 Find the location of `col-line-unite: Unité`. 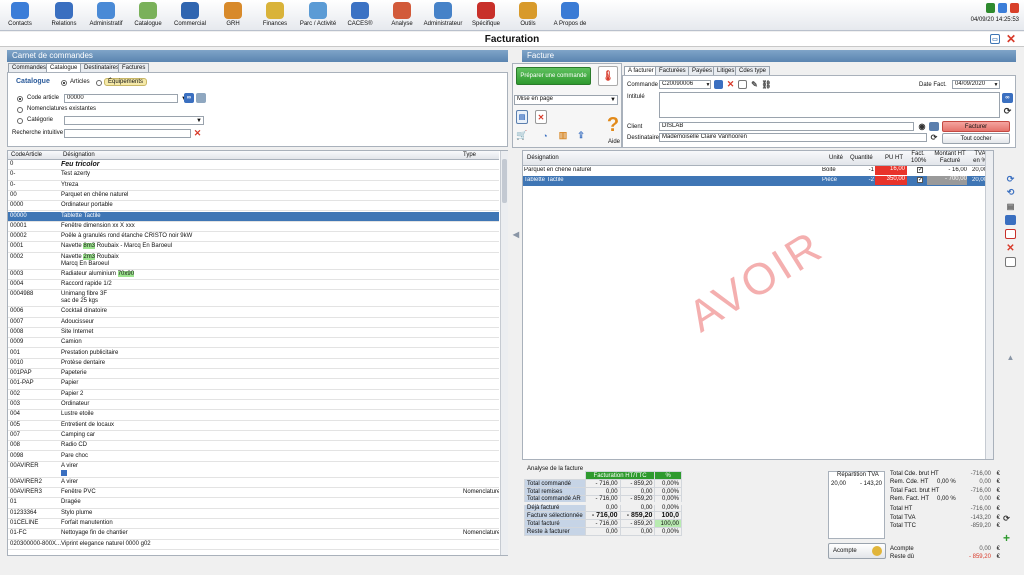

col-line-unite: Unité is located at coordinates (836, 158).